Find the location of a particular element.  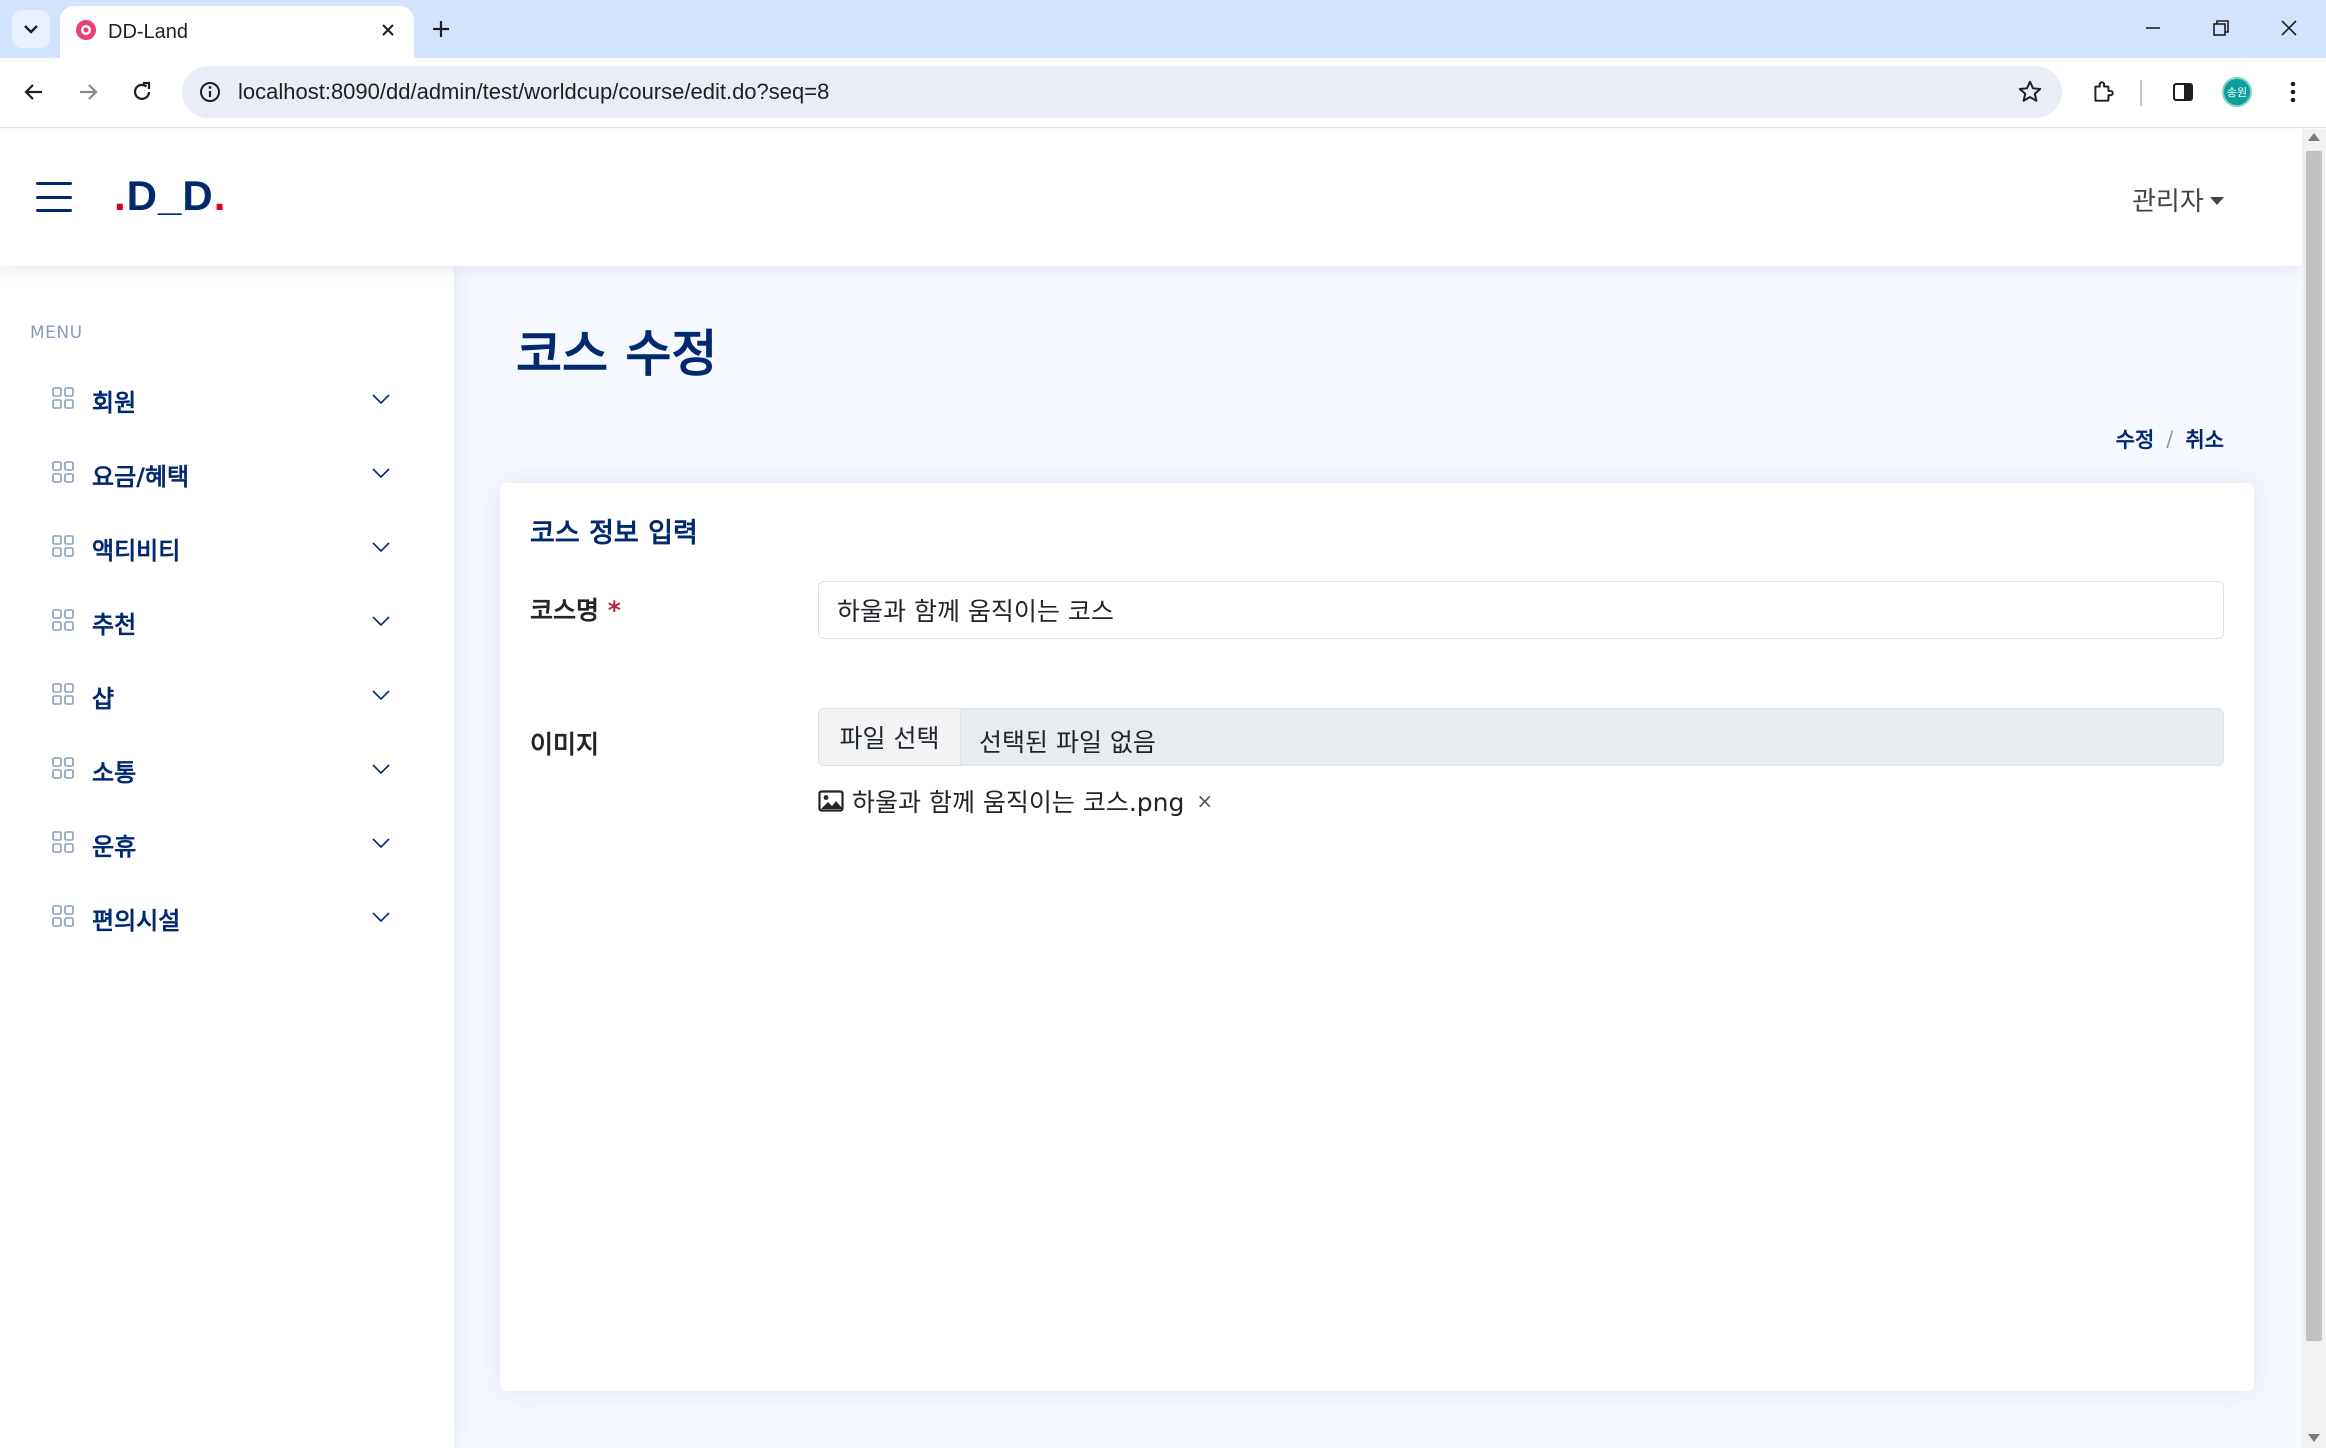

sidebar-item: 샵 is located at coordinates (220, 694).